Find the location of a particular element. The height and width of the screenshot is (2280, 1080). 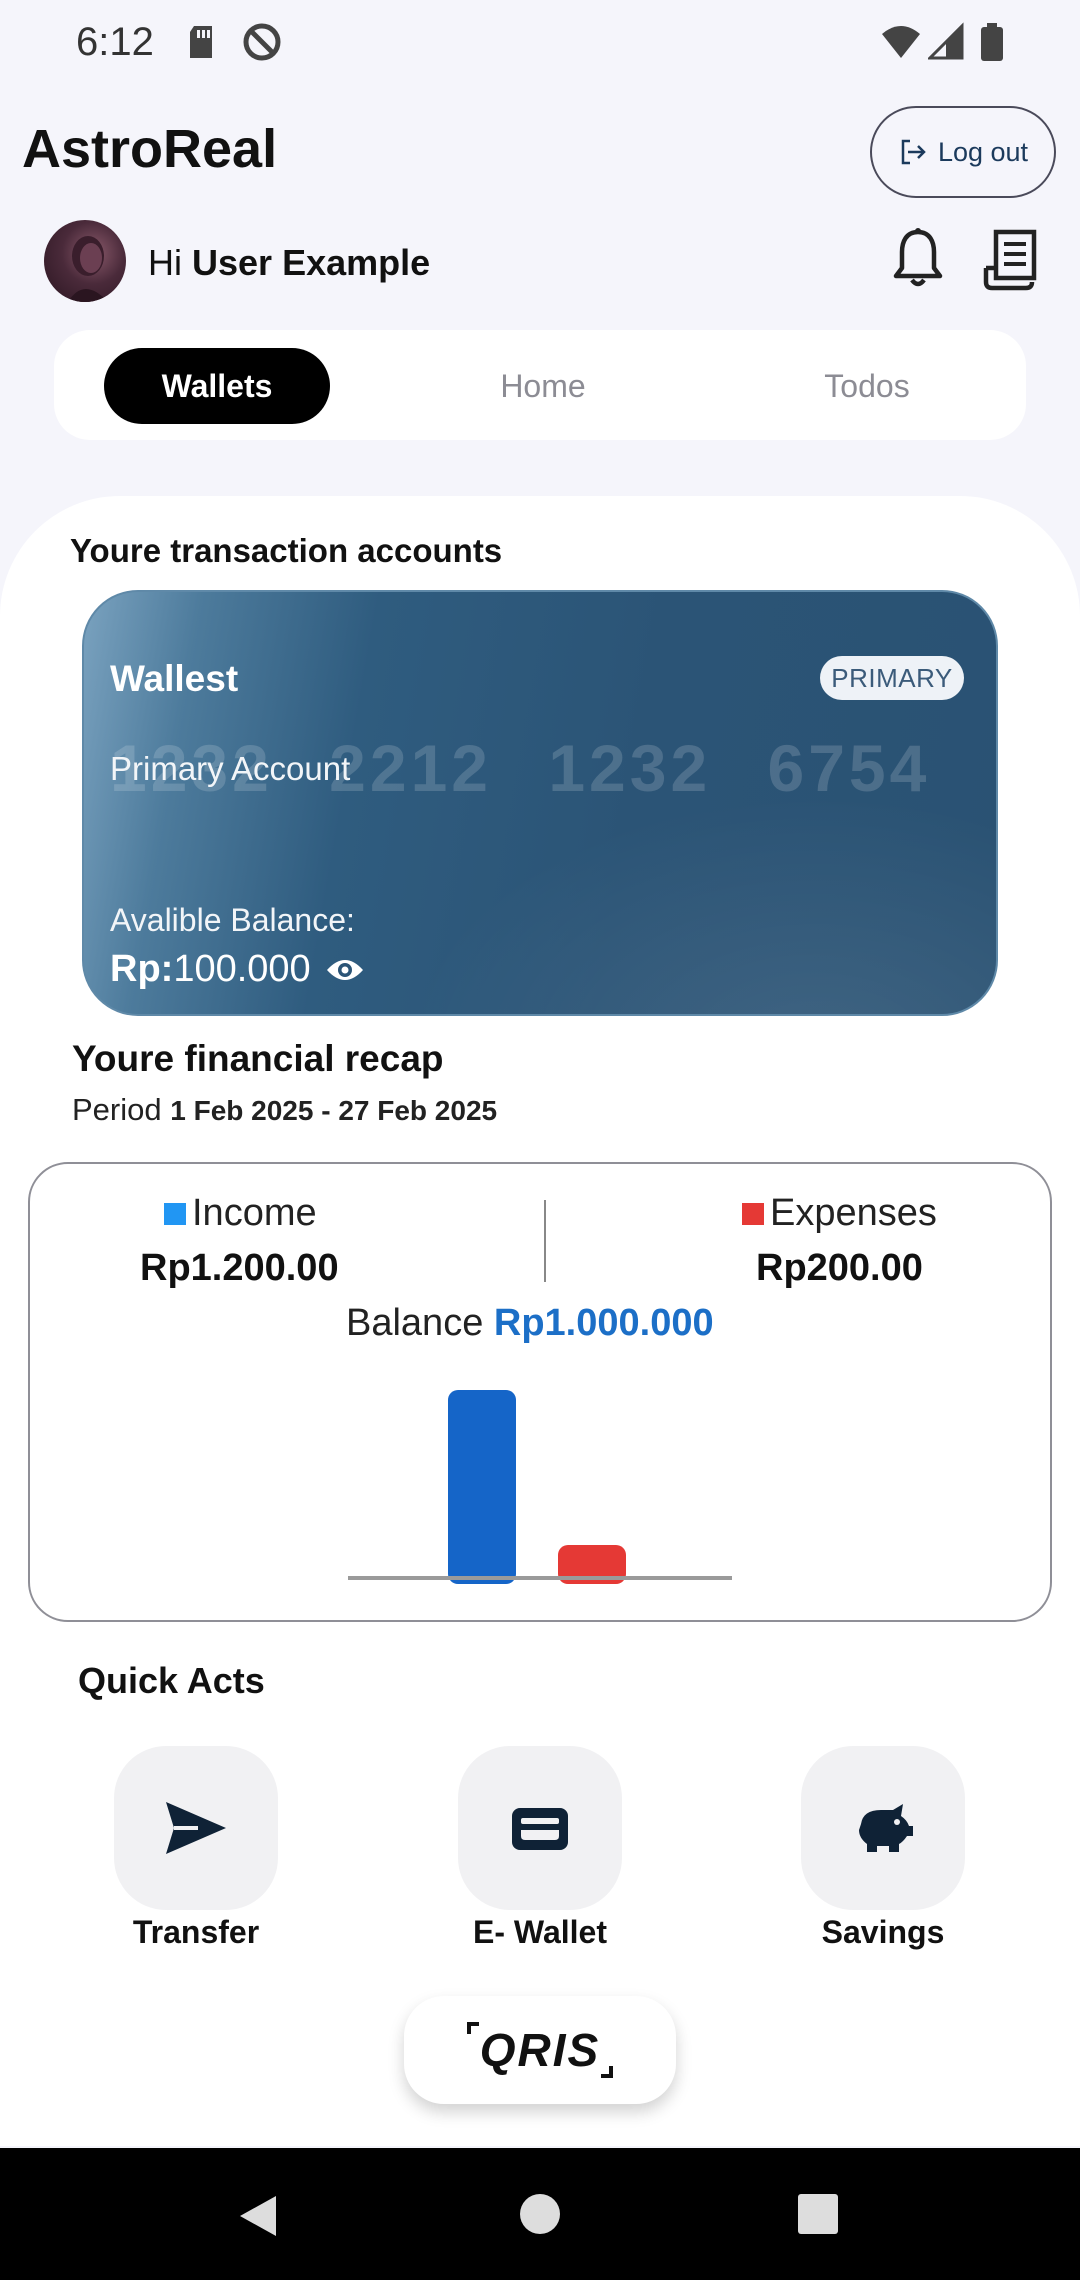

e-wallet-button is located at coordinates (540, 1828).